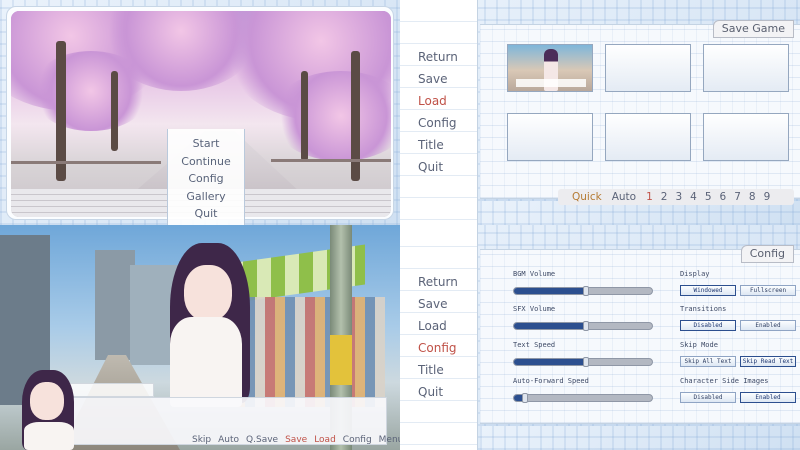 Image resolution: width=800 pixels, height=450 pixels. Describe the element at coordinates (752, 197) in the screenshot. I see `page-8: 8` at that location.